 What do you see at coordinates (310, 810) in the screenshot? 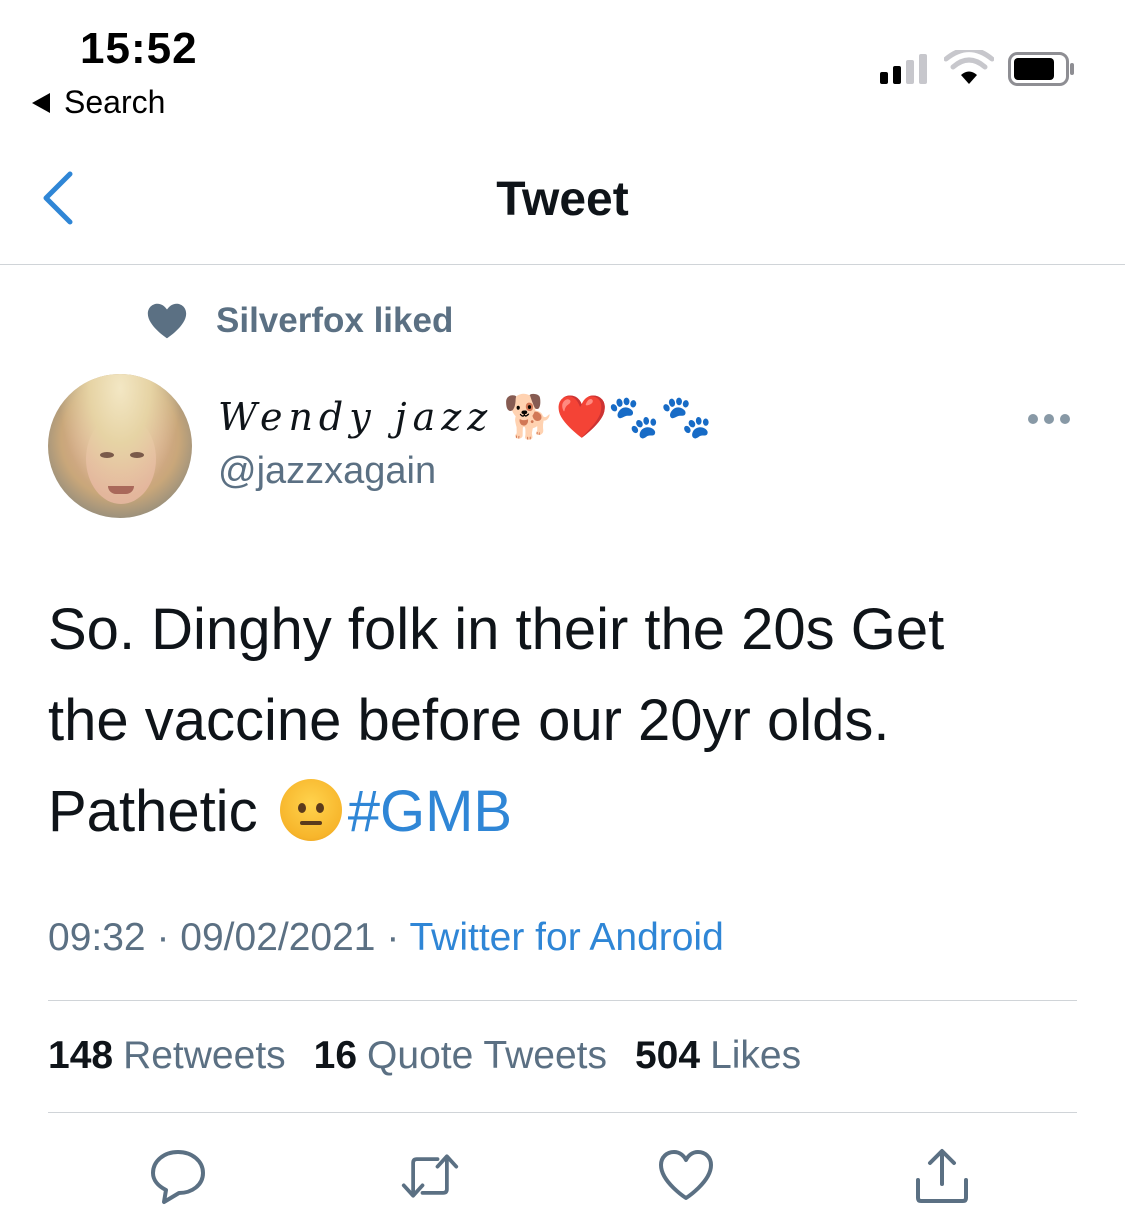
I see `angry-face-emoji-icon` at bounding box center [310, 810].